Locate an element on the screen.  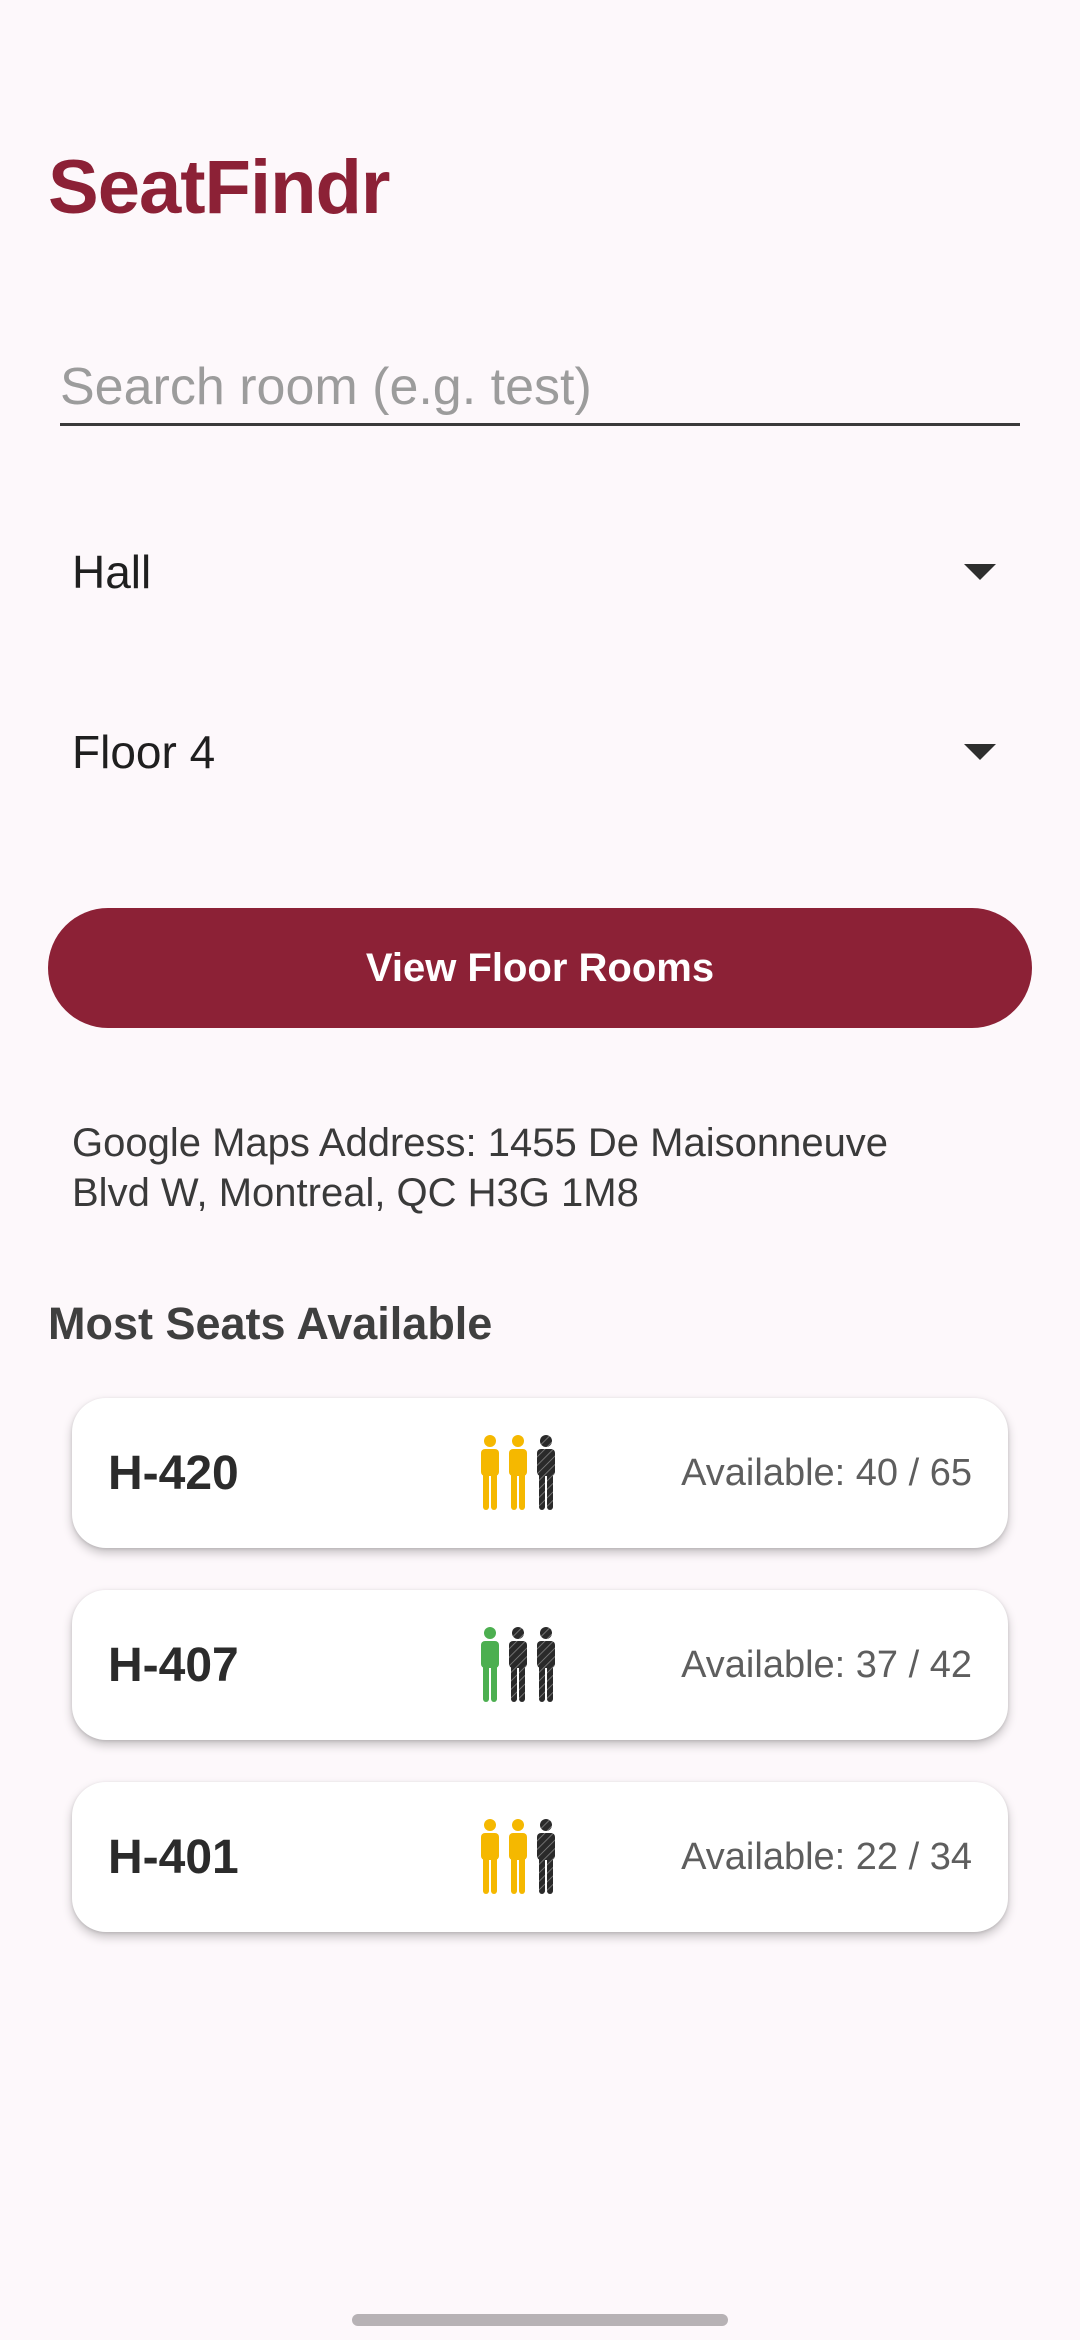
room-name: H-420 is located at coordinates (173, 1473).